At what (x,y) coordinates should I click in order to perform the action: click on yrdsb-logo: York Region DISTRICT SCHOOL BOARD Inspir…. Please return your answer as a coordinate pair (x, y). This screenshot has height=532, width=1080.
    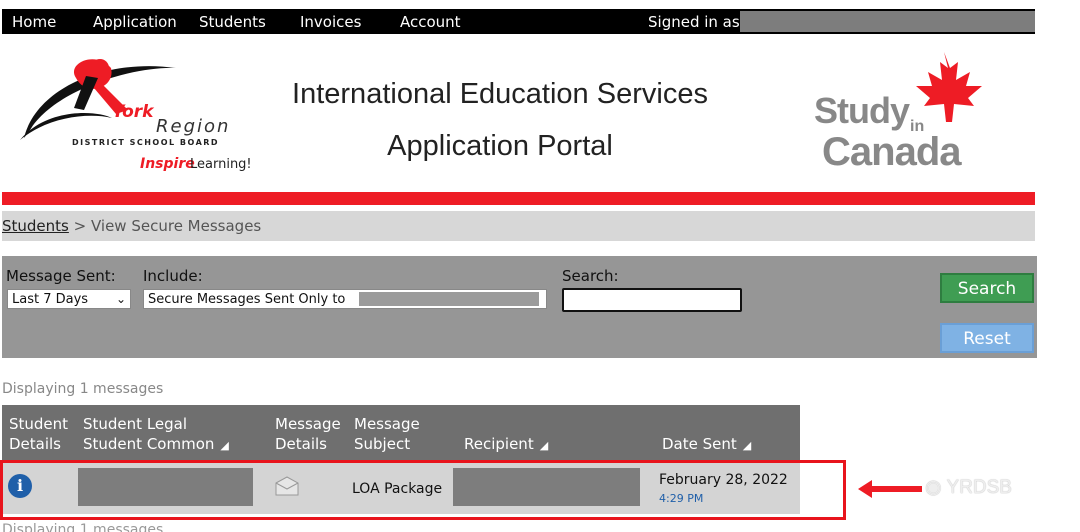
    Looking at the image, I should click on (136, 113).